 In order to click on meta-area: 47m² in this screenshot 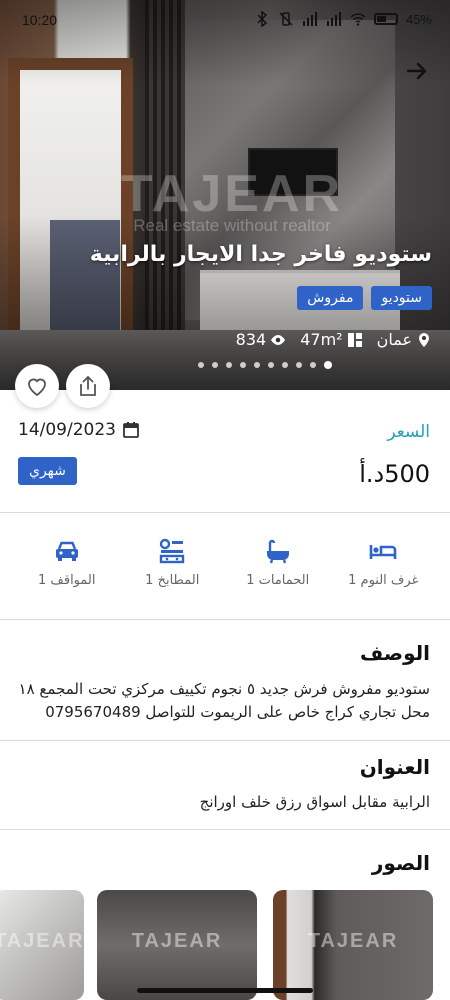, I will do `click(331, 339)`.